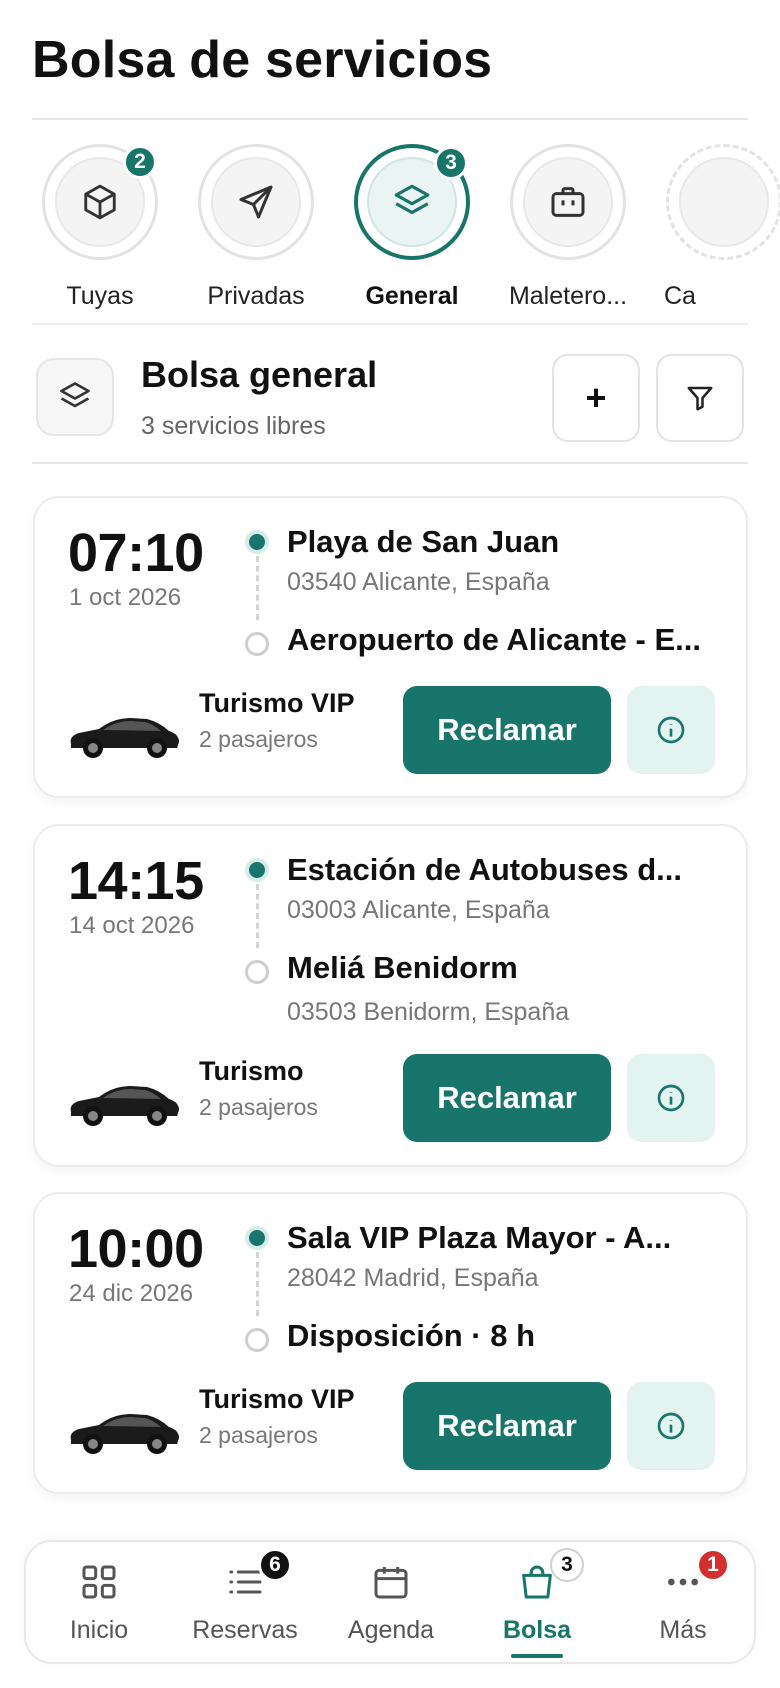 The image size is (780, 1688). What do you see at coordinates (125, 597) in the screenshot?
I see `service-date: 1 oct 2026` at bounding box center [125, 597].